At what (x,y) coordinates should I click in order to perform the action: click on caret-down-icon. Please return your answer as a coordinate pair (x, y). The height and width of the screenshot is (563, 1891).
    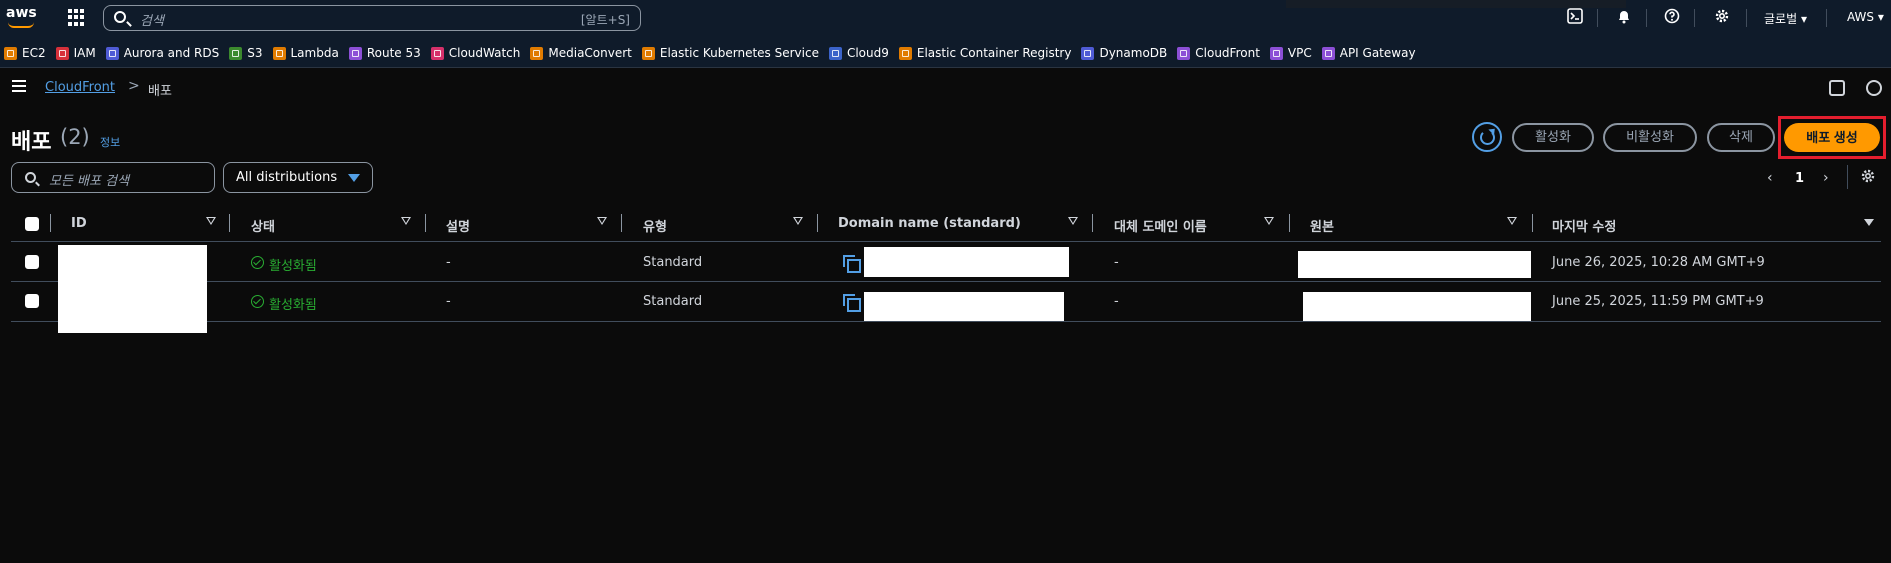
    Looking at the image, I should click on (354, 178).